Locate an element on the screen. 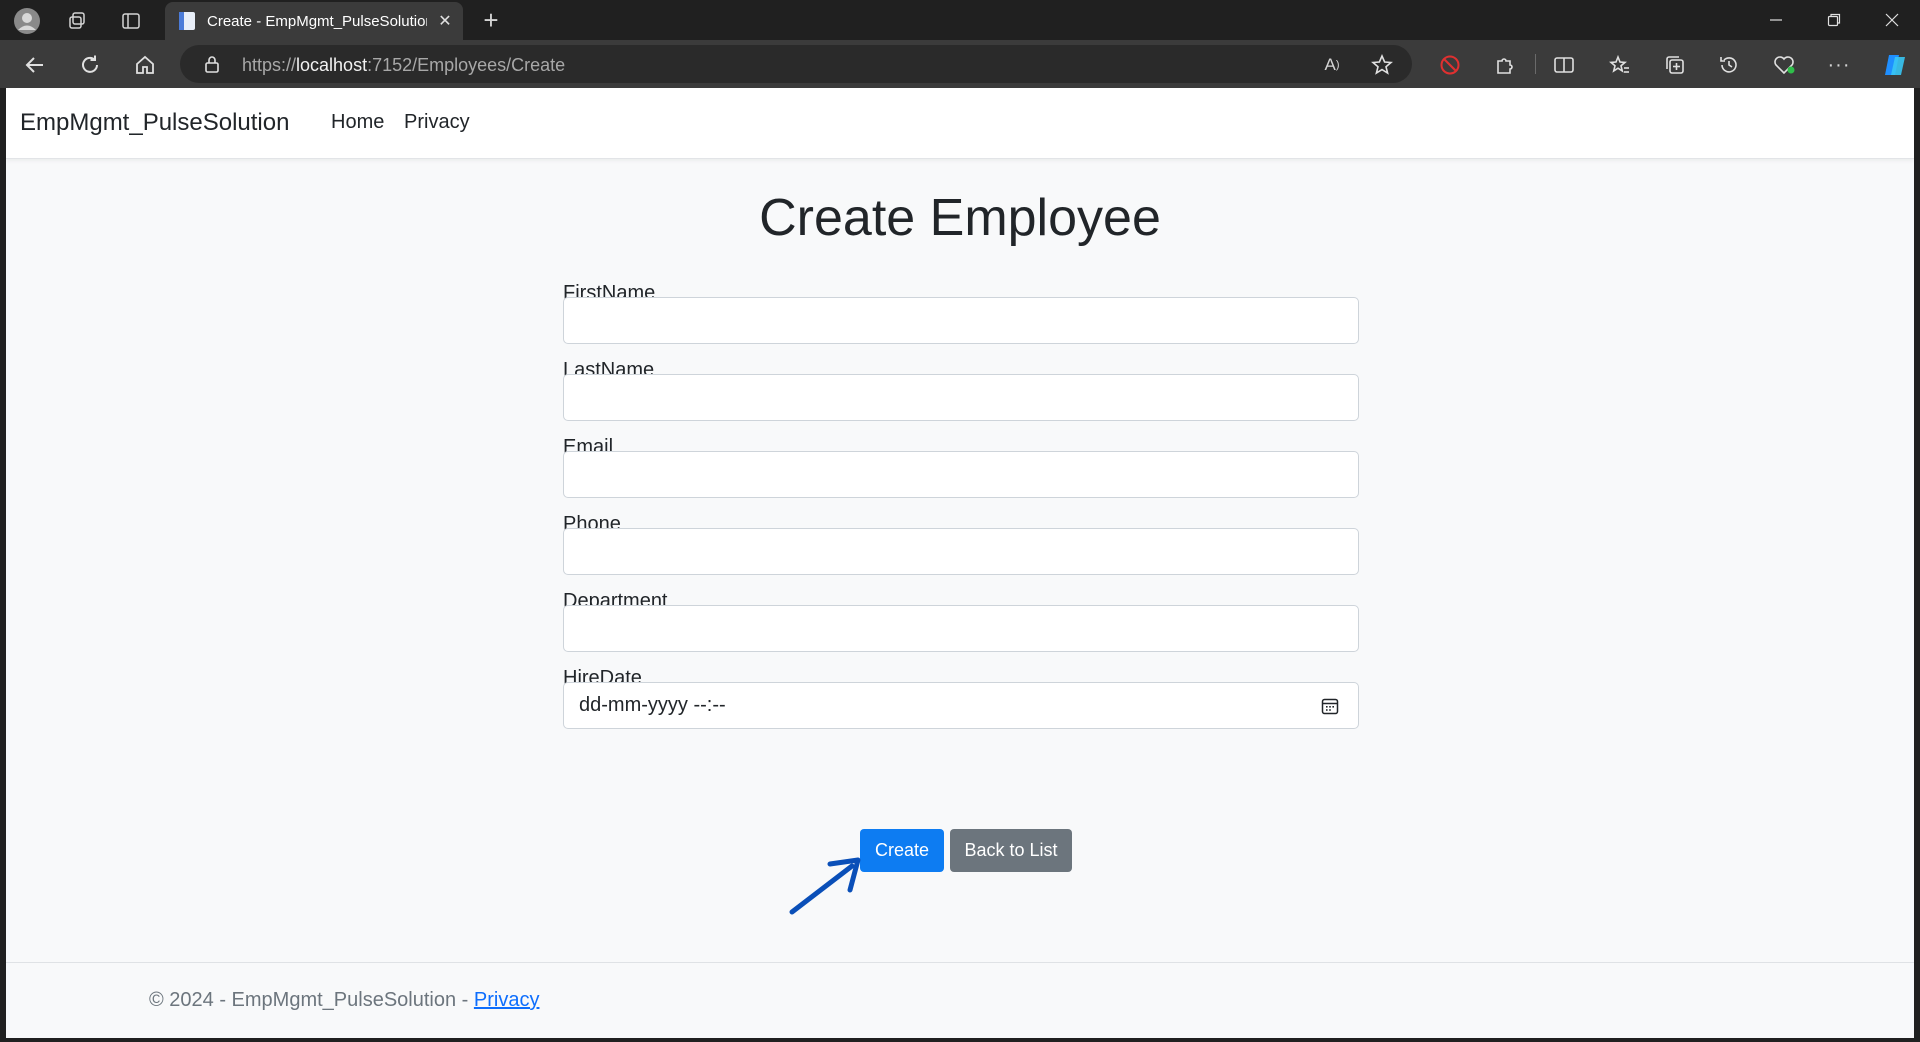 The height and width of the screenshot is (1042, 1920). browser-tab-bar: Create - EmpMgmt_PulseSolution ✕ + is located at coordinates (960, 20).